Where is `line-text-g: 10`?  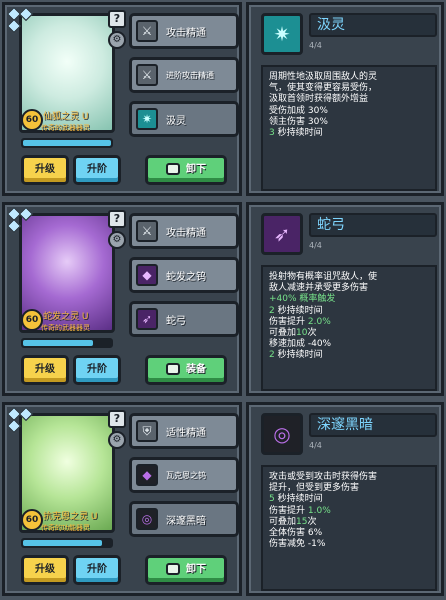 line-text-g: 10 is located at coordinates (302, 333).